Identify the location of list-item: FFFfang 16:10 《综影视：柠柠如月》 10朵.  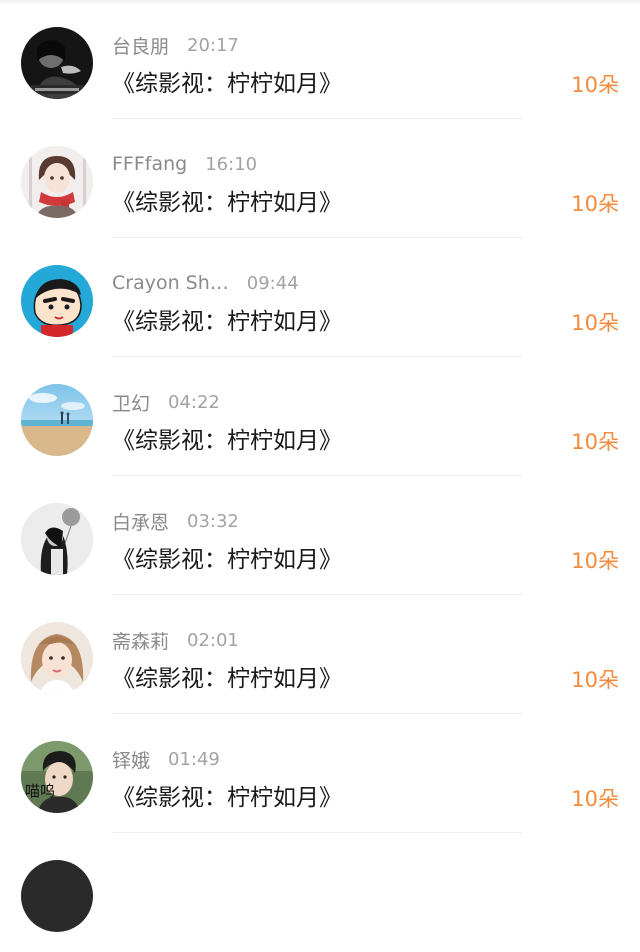
(320, 178).